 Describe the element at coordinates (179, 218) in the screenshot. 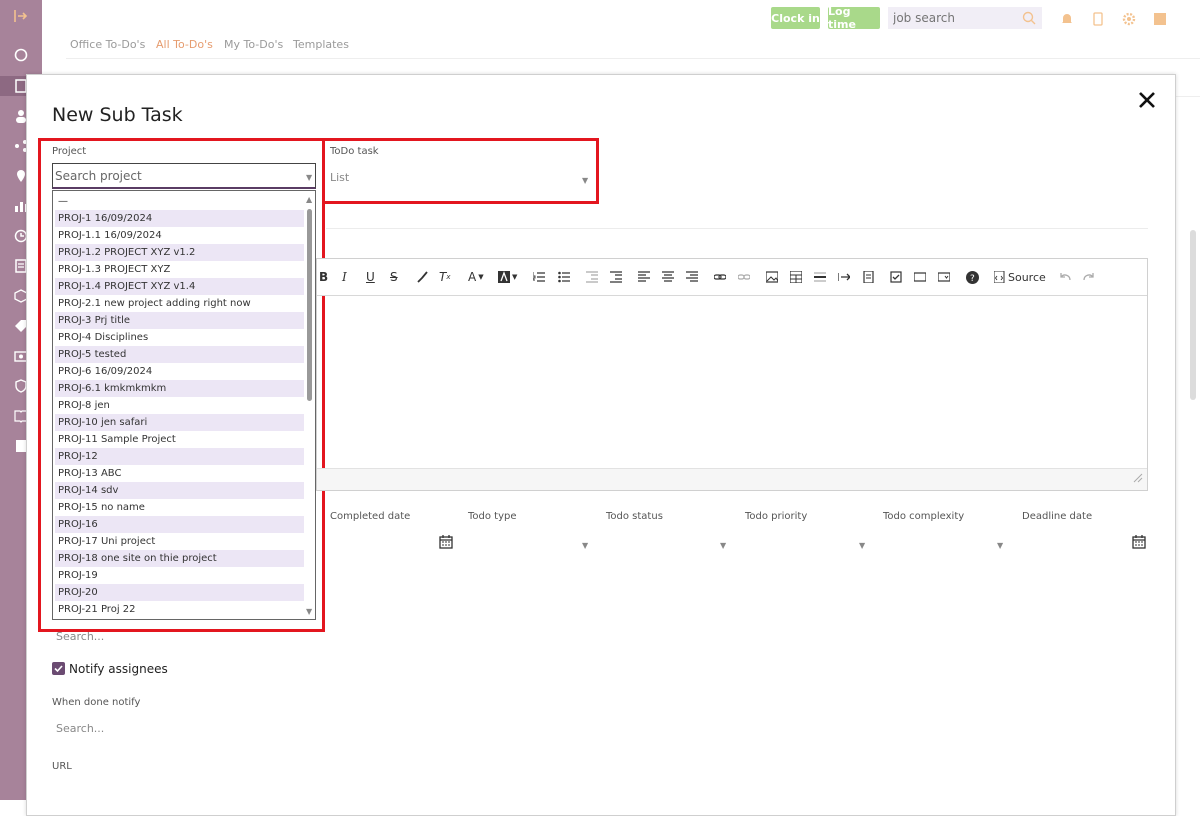

I see `list-item: PROJ-1 16/09/2024` at that location.